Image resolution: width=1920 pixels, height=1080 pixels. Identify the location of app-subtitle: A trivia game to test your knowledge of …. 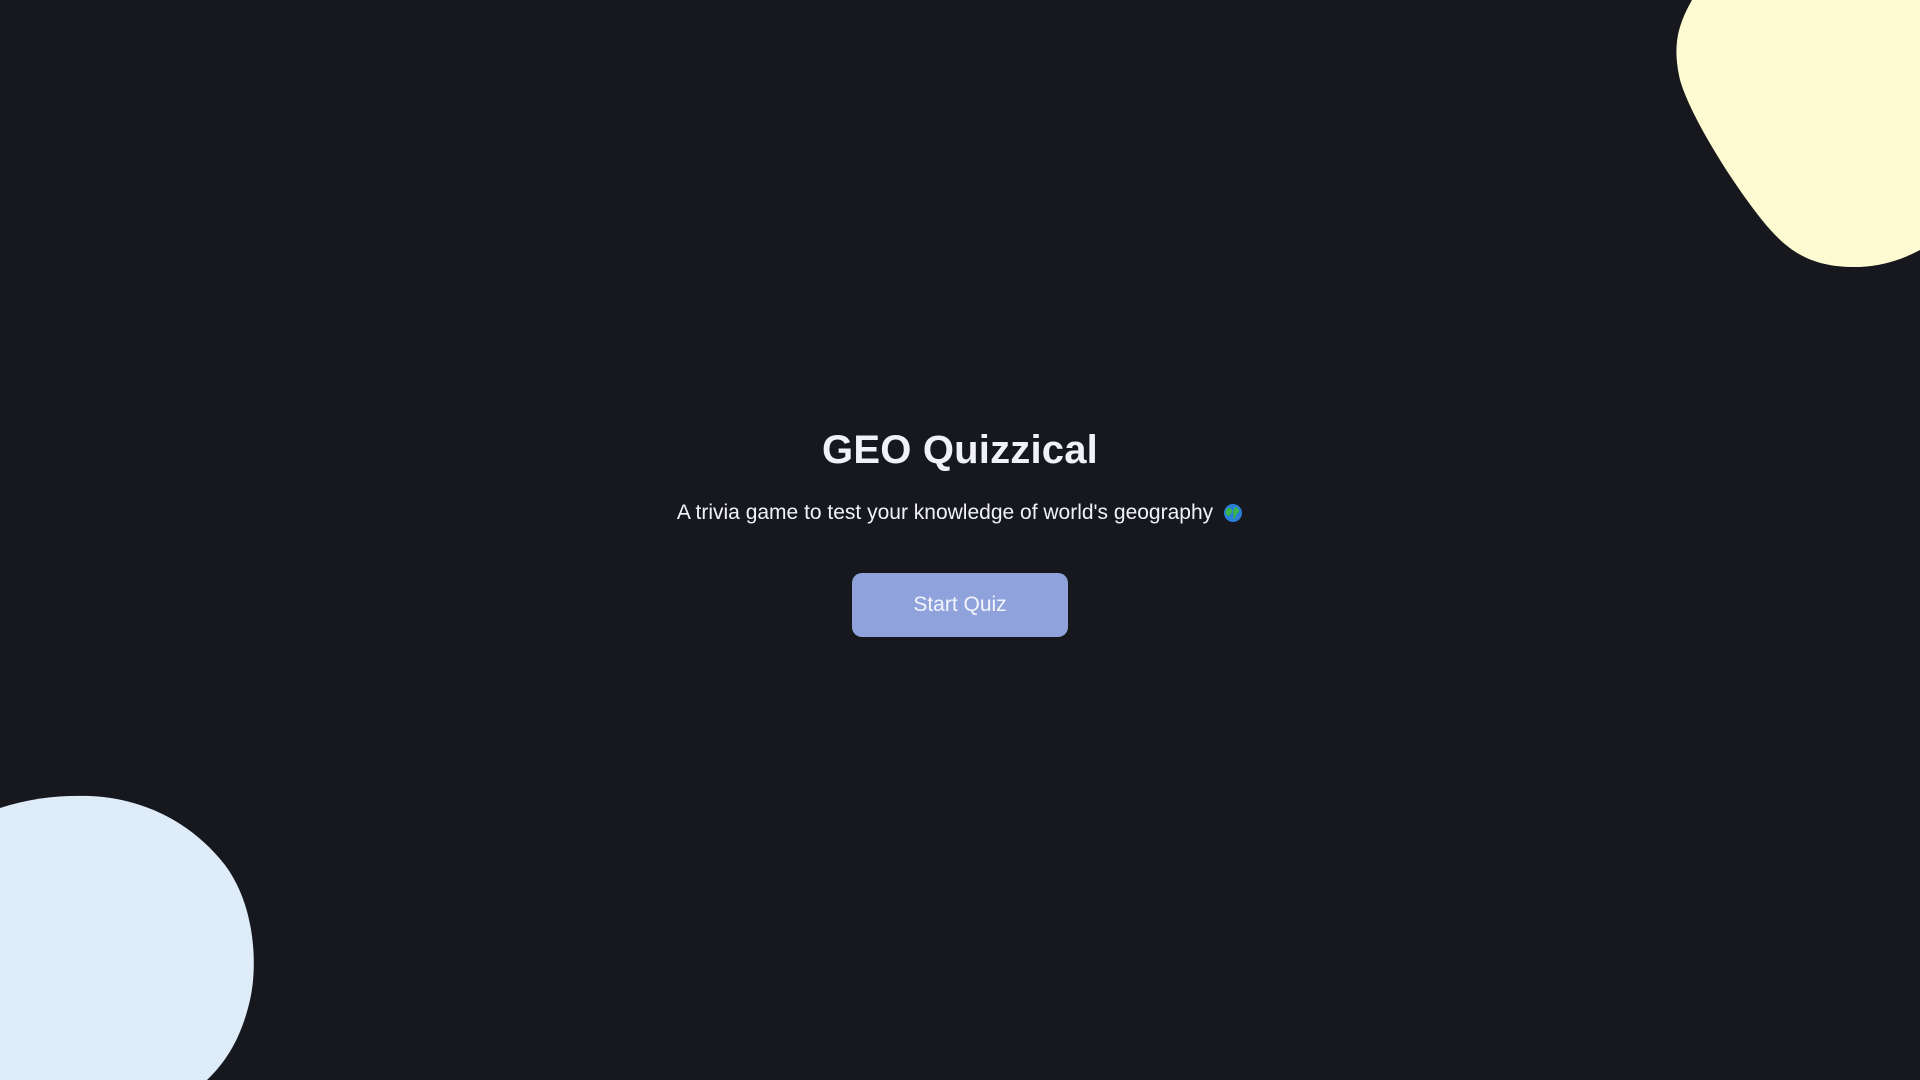
(960, 512).